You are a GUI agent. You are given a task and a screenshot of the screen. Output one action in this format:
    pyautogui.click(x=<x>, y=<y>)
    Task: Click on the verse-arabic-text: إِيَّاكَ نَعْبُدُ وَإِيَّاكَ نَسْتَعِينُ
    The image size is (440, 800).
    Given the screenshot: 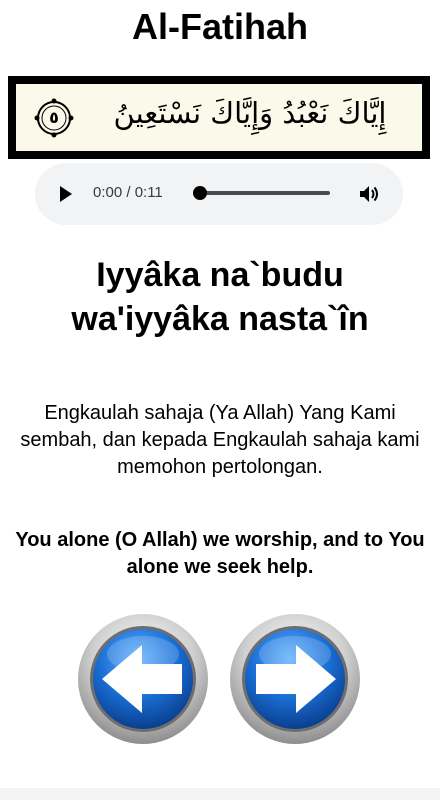 What is the action you would take?
    pyautogui.click(x=250, y=113)
    